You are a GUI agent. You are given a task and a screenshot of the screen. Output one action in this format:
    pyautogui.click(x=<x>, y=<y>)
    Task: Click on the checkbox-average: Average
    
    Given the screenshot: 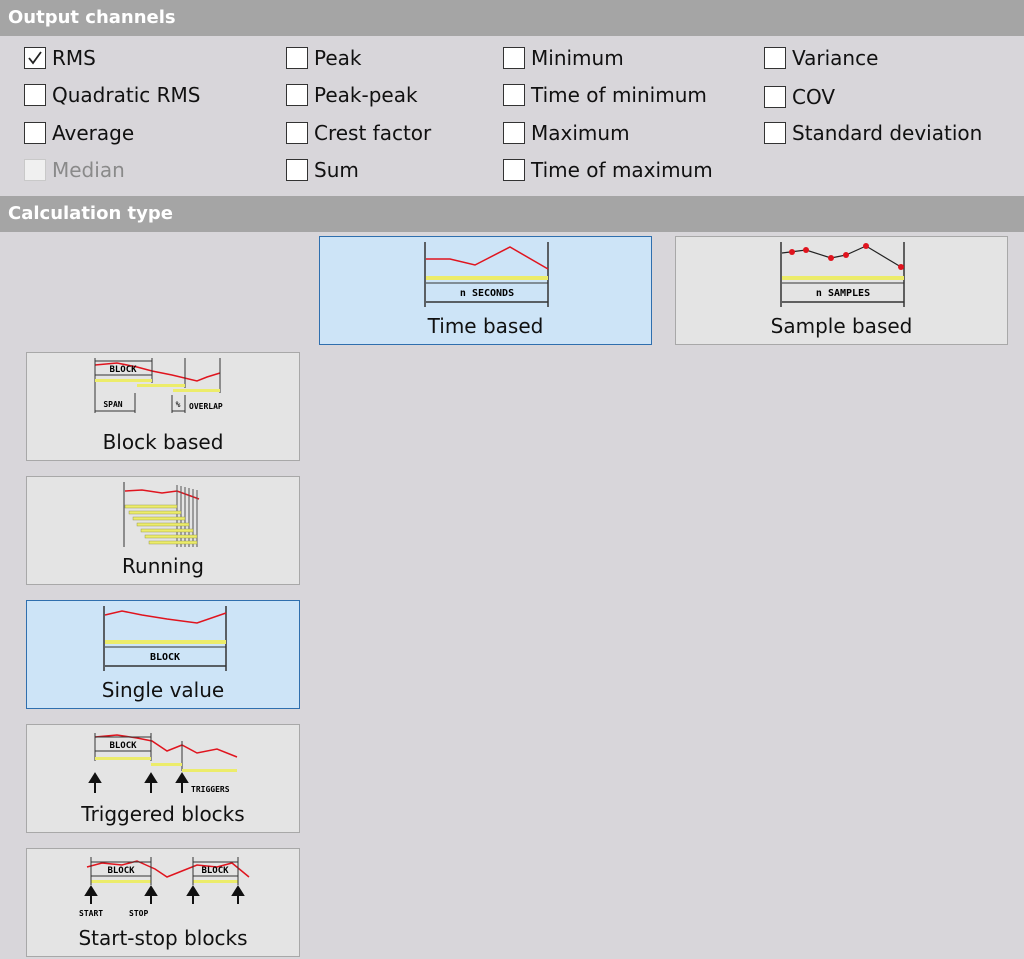 What is the action you would take?
    pyautogui.click(x=79, y=133)
    